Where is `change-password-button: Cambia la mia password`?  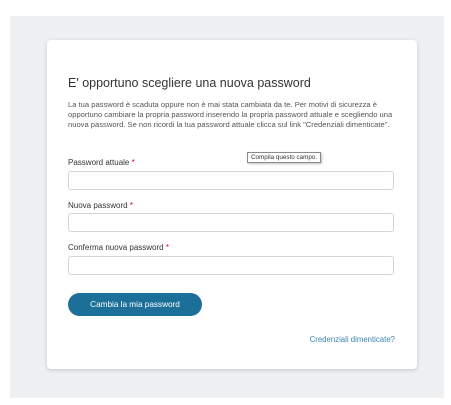
change-password-button: Cambia la mia password is located at coordinates (135, 304).